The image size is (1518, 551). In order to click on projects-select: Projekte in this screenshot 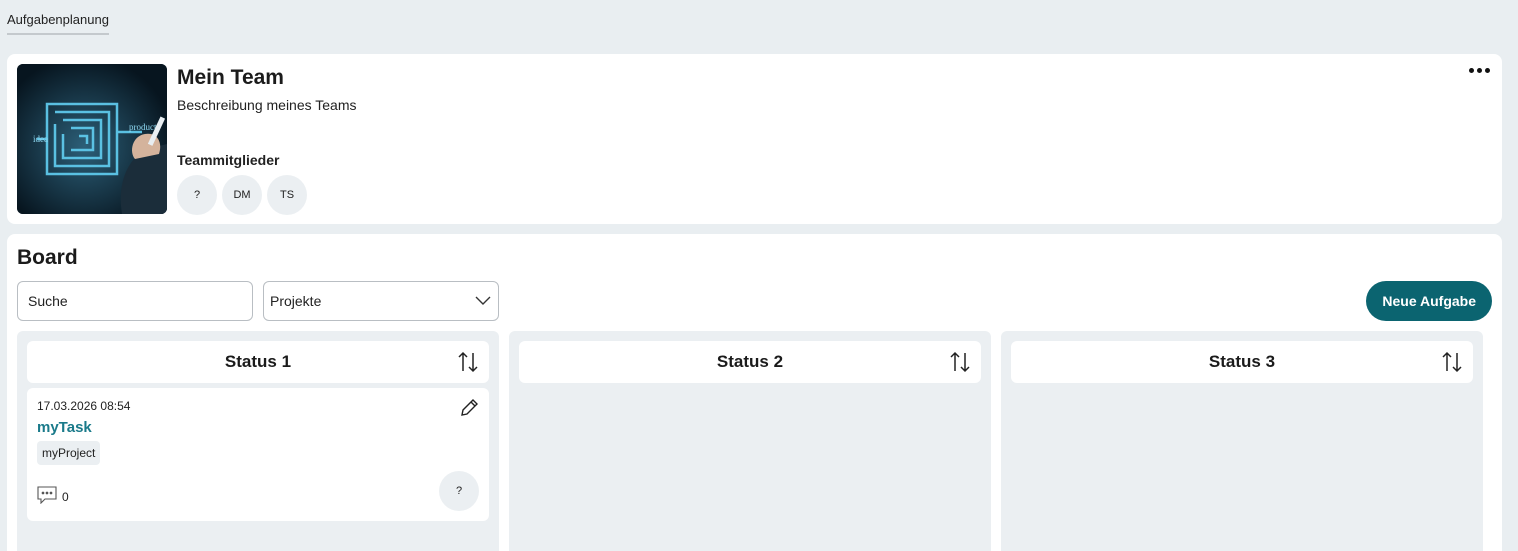, I will do `click(381, 301)`.